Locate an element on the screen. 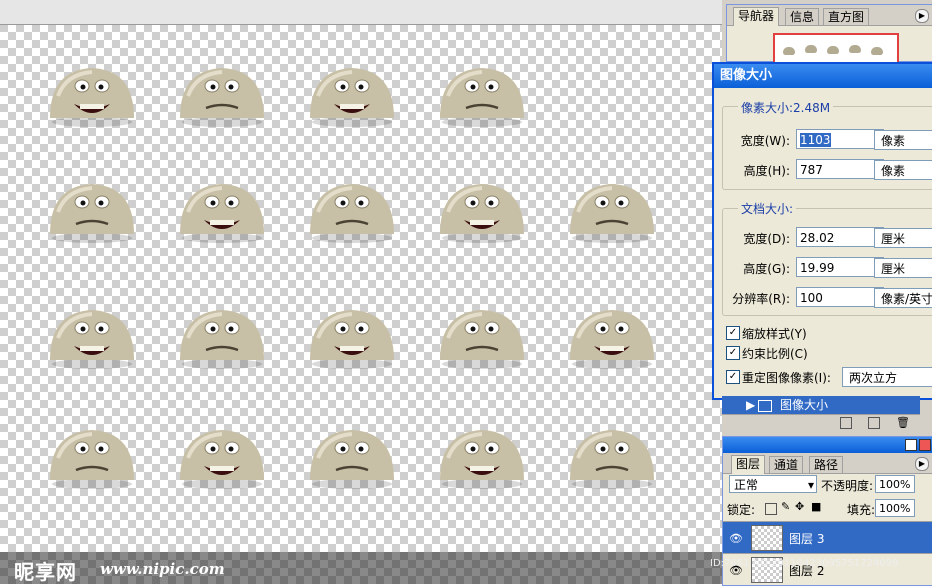 The height and width of the screenshot is (586, 932). height-input: 787 is located at coordinates (840, 169).